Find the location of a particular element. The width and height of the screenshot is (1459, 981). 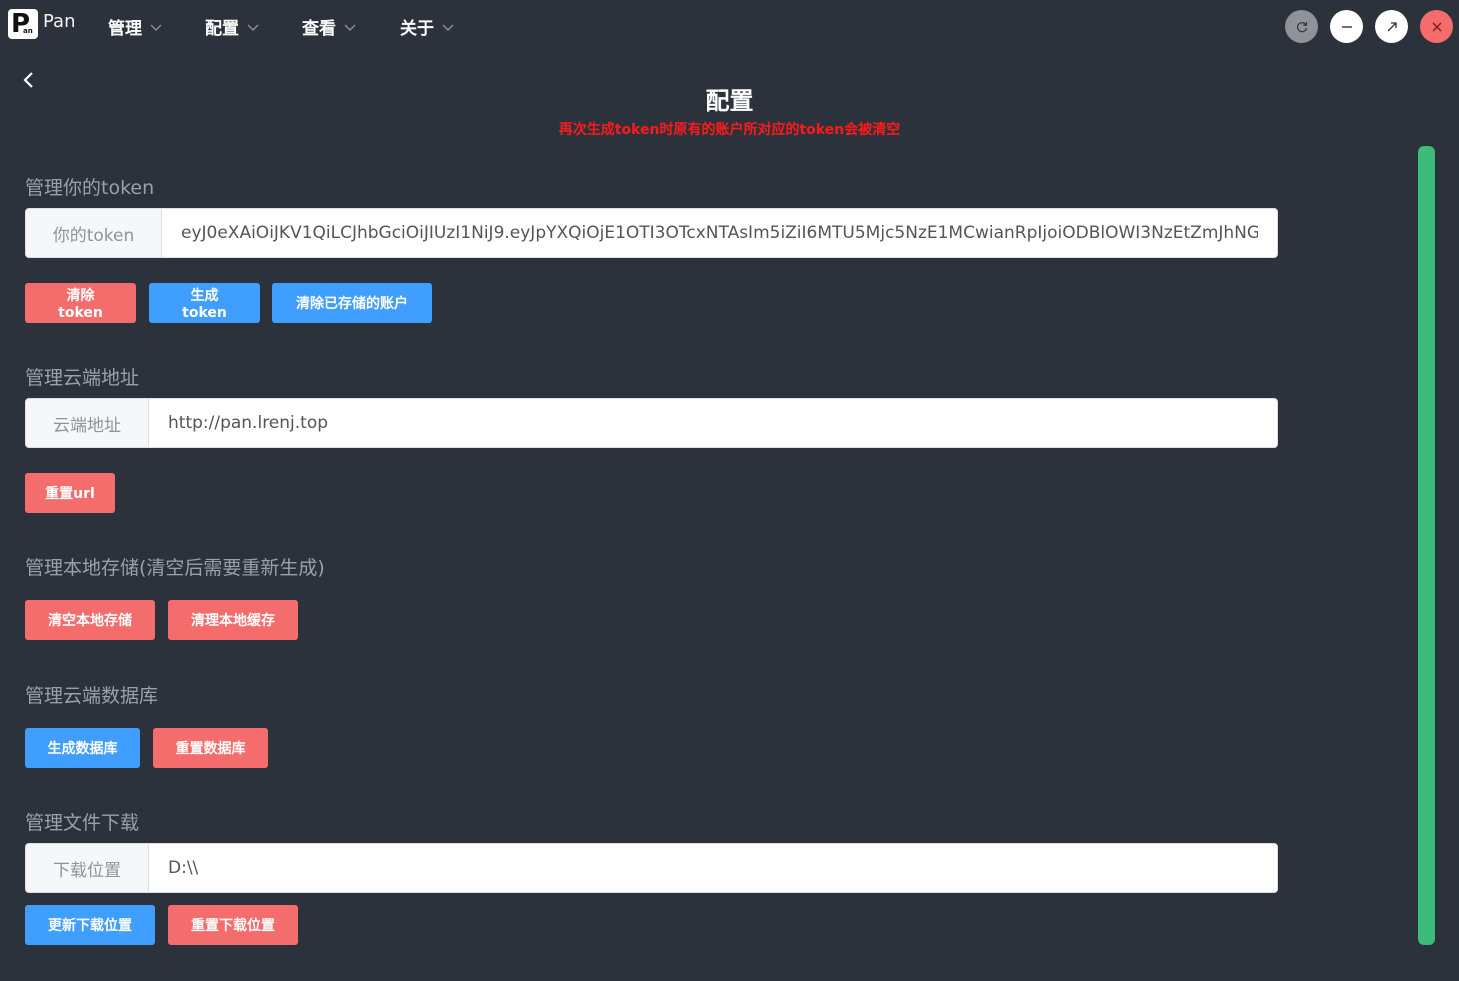

cloud-input-group: 云端地址 is located at coordinates (651, 423).